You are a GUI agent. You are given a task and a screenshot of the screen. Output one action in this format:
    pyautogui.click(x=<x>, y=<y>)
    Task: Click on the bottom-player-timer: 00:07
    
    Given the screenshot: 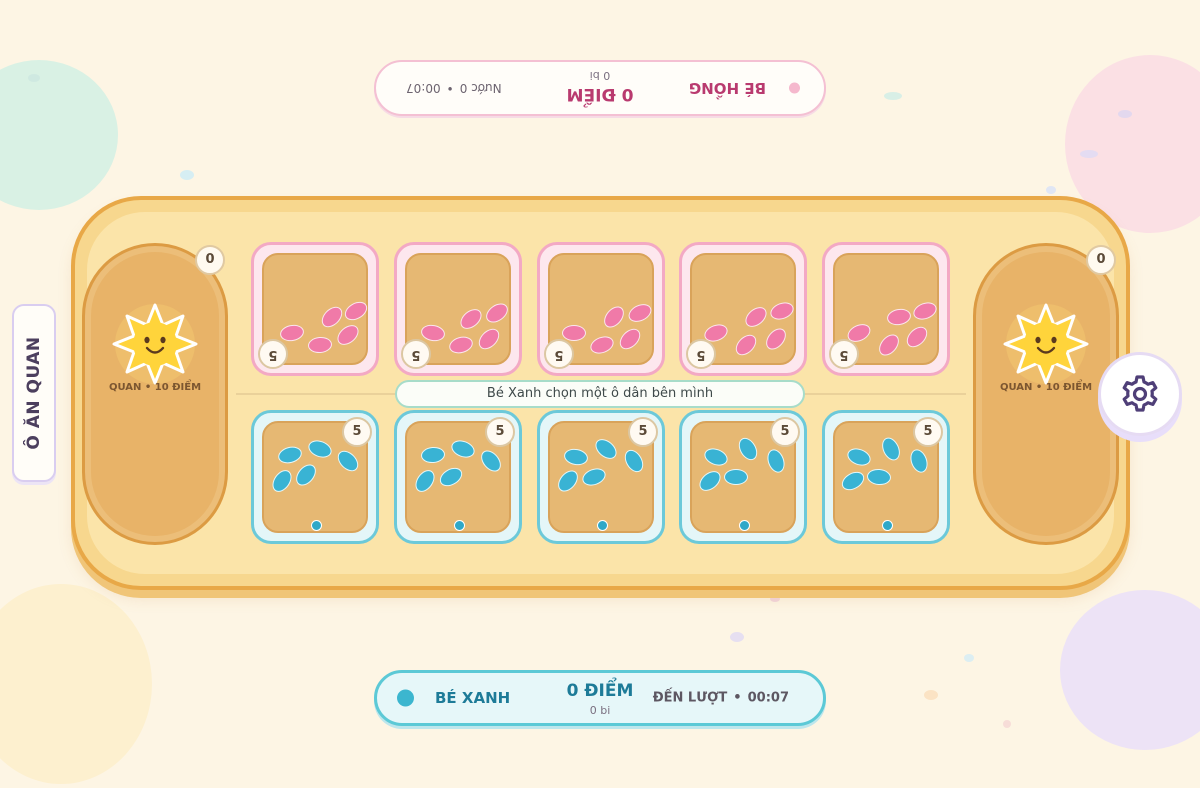 What is the action you would take?
    pyautogui.click(x=768, y=698)
    